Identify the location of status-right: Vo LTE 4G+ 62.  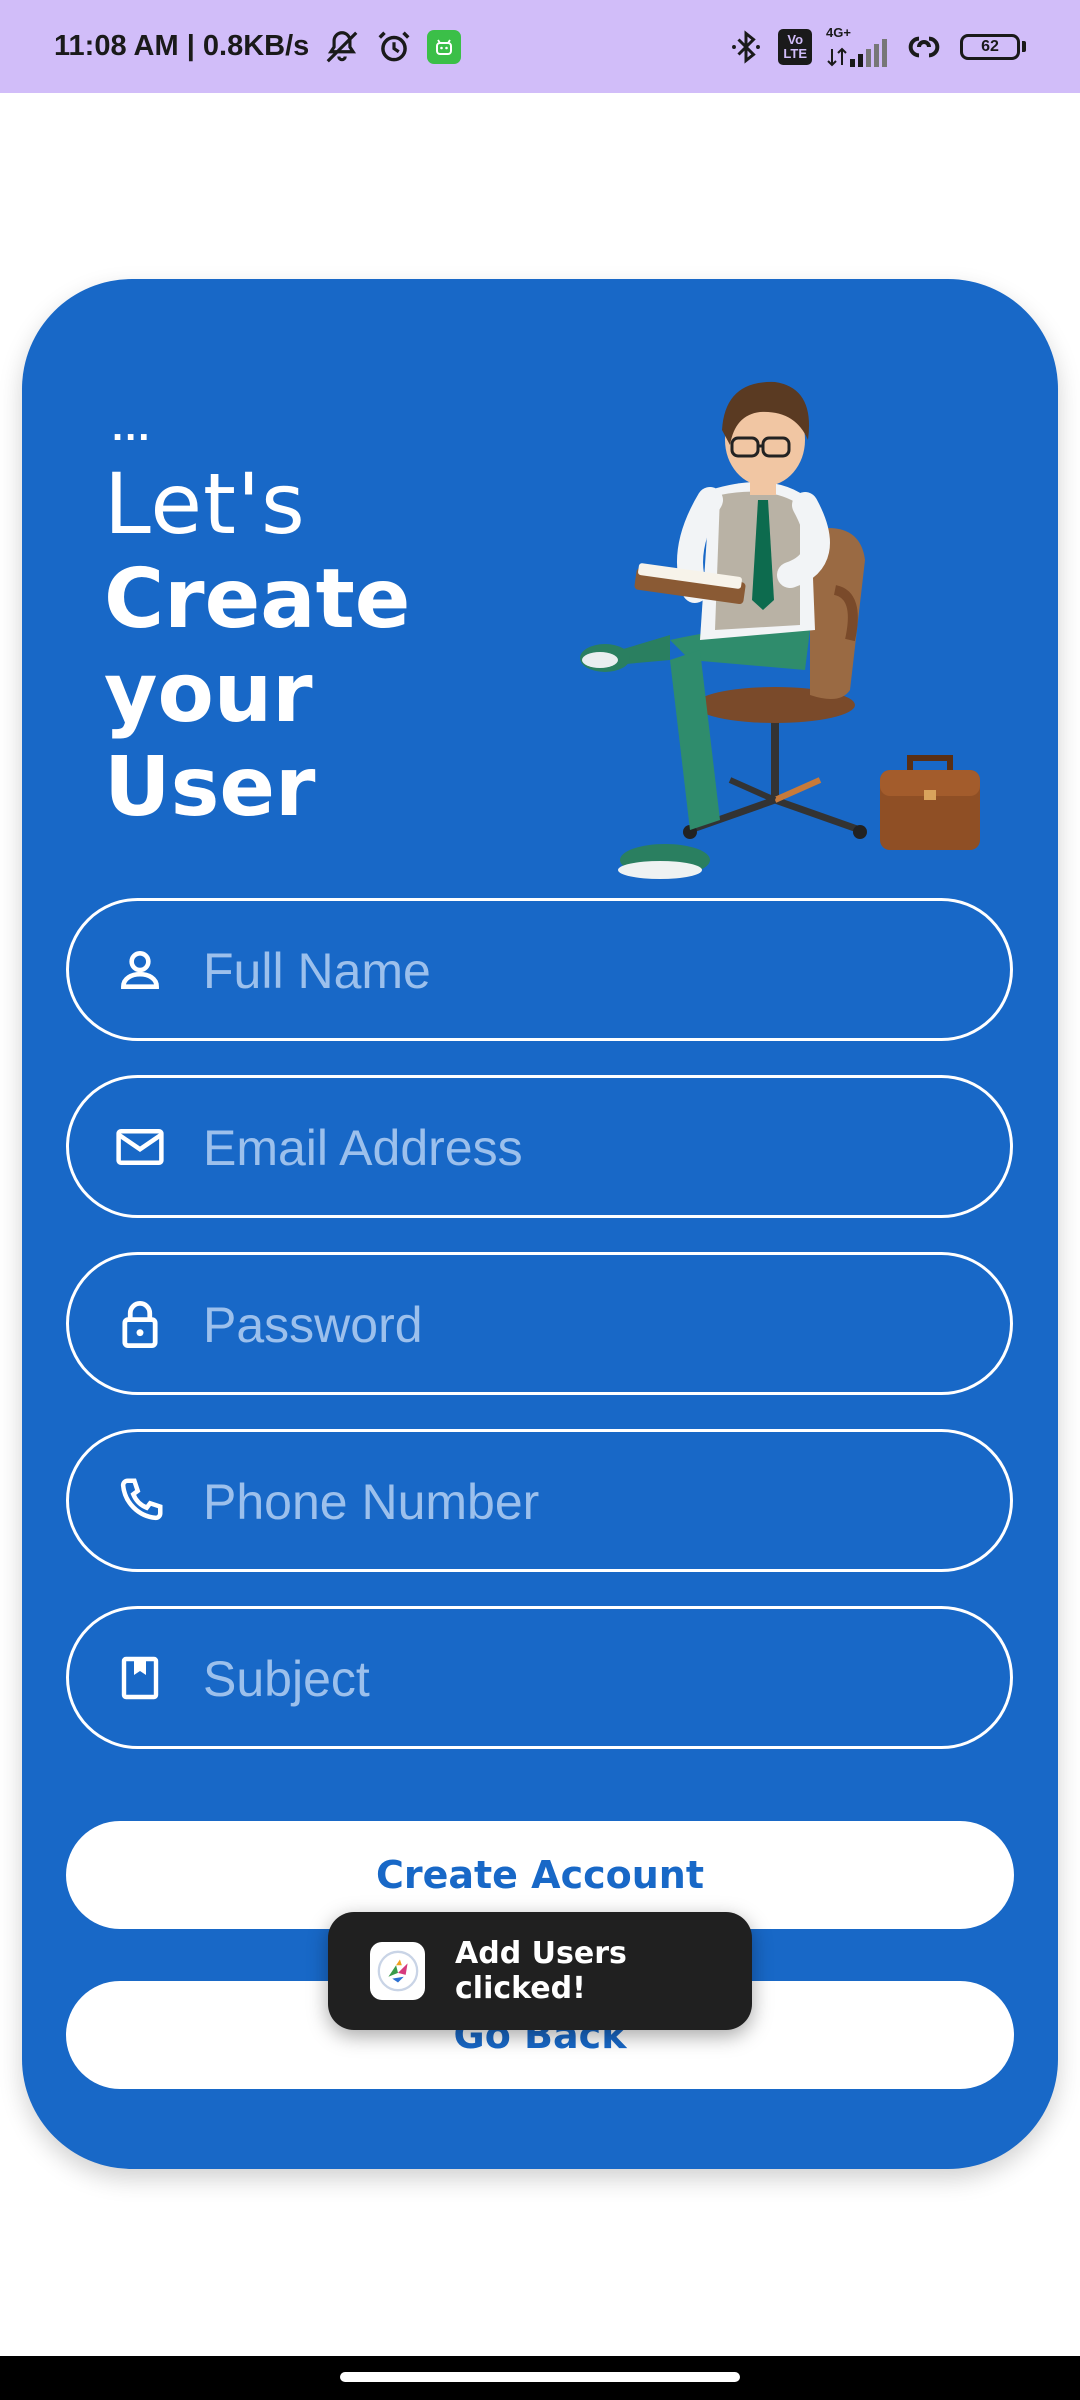
(877, 46).